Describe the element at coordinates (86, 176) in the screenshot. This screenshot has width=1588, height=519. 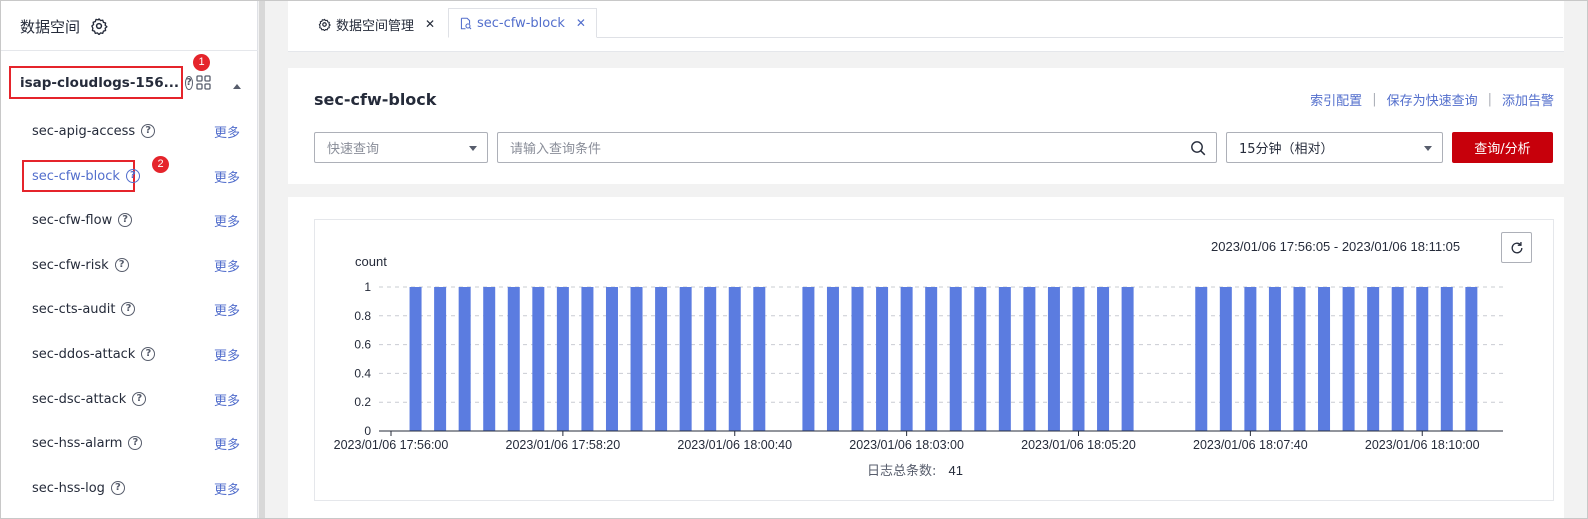
I see `sidebar-item-sec-cfw-block: sec-cfw-block?` at that location.